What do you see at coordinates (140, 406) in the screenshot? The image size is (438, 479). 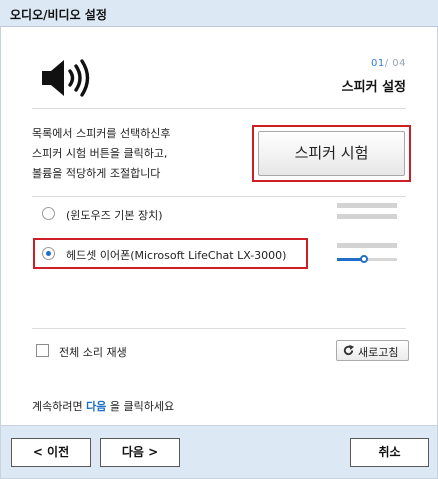 I see `continue-hint-after: 을 클릭하세요` at bounding box center [140, 406].